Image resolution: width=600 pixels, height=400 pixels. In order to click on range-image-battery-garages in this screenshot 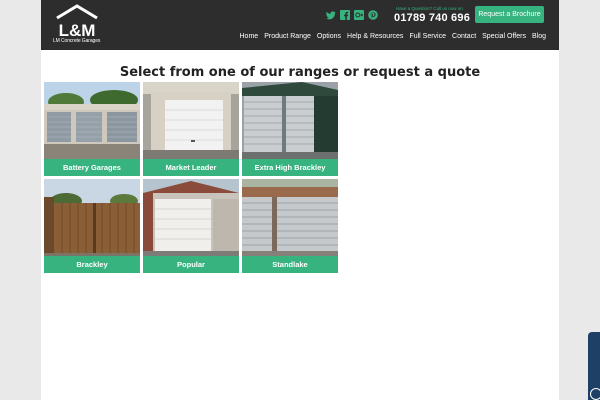, I will do `click(92, 120)`.